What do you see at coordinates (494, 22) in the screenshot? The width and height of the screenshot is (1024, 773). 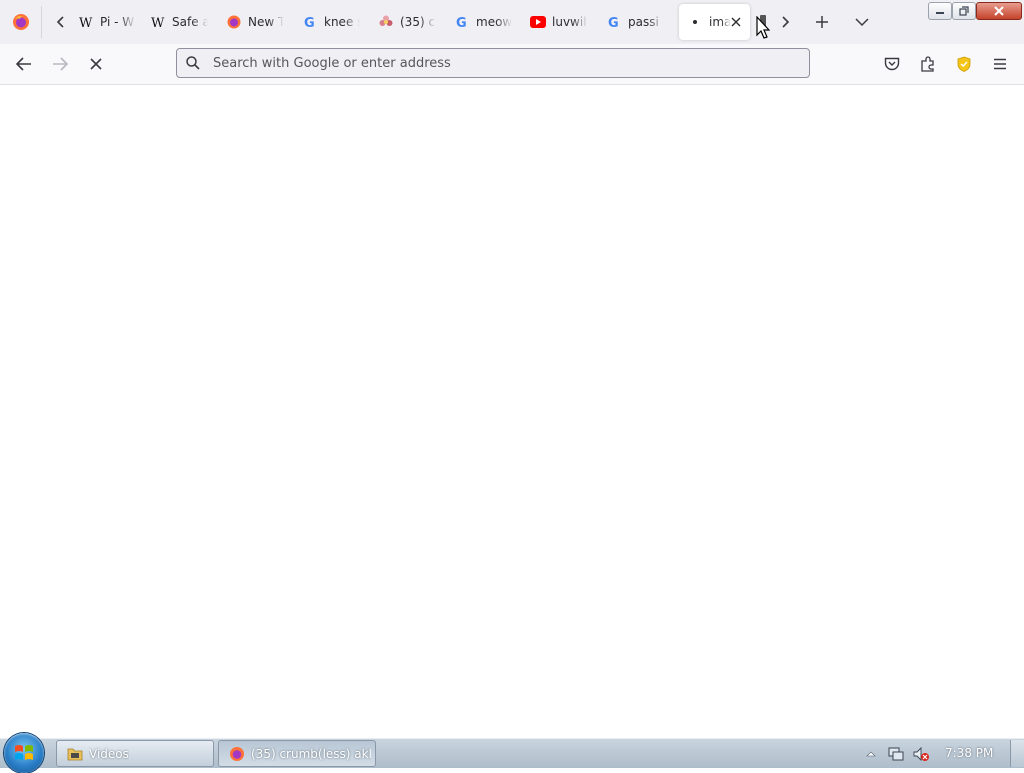 I see `tab-title: meow` at bounding box center [494, 22].